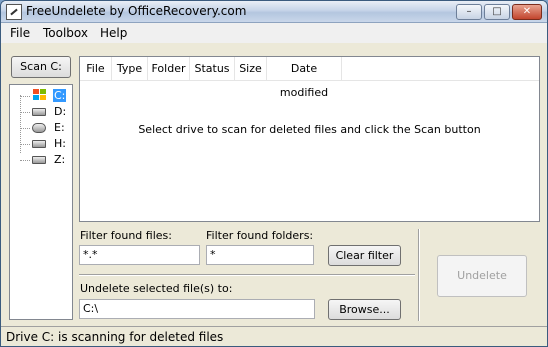 Image resolution: width=548 pixels, height=347 pixels. What do you see at coordinates (20, 33) in the screenshot?
I see `menu-file: File` at bounding box center [20, 33].